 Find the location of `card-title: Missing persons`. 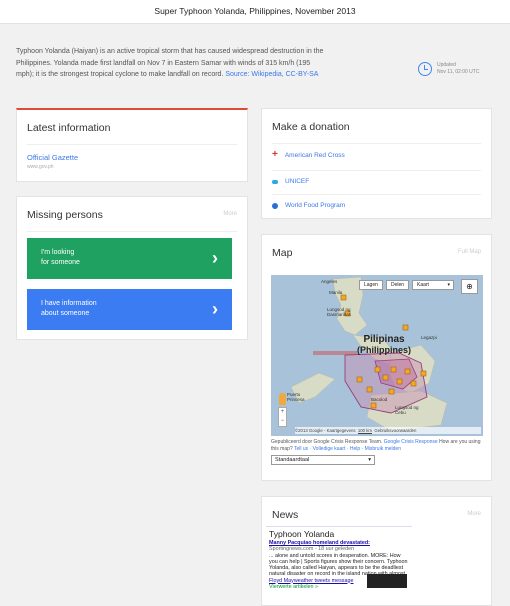

card-title: Missing persons is located at coordinates (65, 215).